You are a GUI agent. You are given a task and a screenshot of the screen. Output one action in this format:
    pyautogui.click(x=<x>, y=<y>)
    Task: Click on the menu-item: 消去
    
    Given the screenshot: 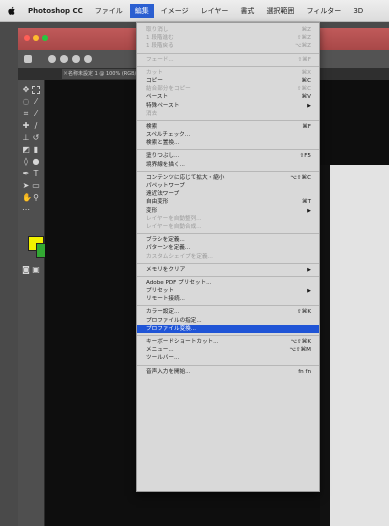 What is the action you would take?
    pyautogui.click(x=228, y=114)
    